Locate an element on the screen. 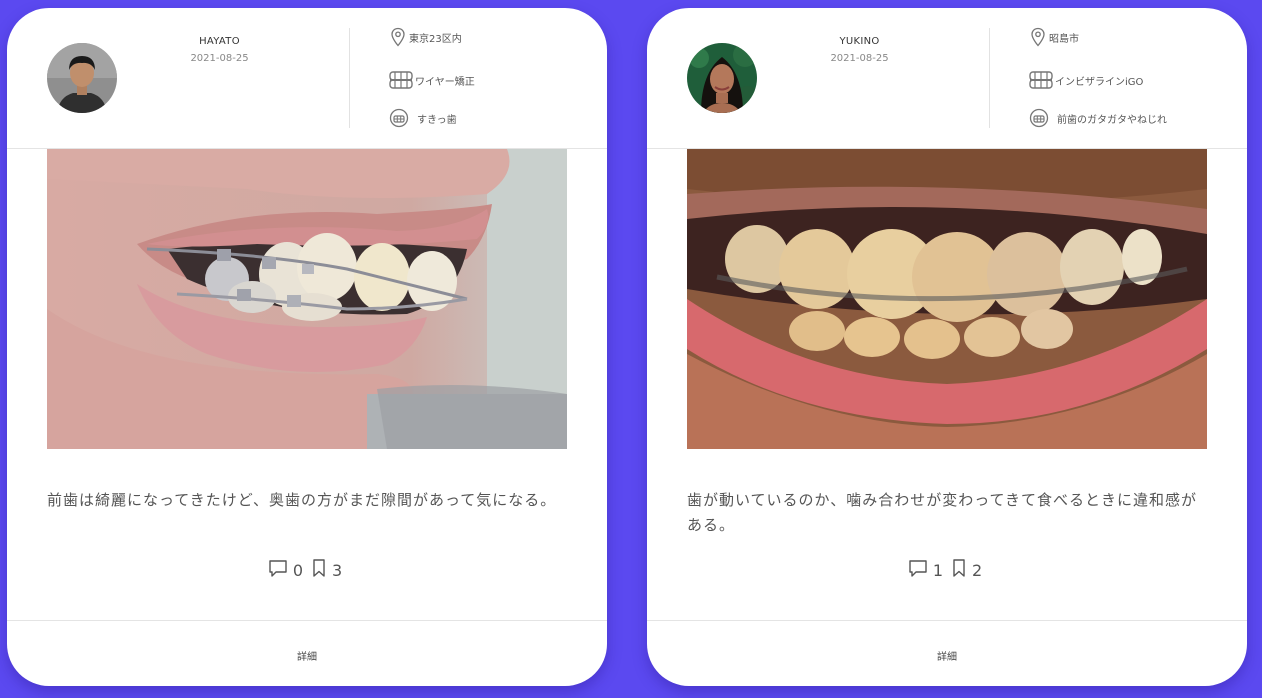  post-stats: 0 3 is located at coordinates (307, 570).